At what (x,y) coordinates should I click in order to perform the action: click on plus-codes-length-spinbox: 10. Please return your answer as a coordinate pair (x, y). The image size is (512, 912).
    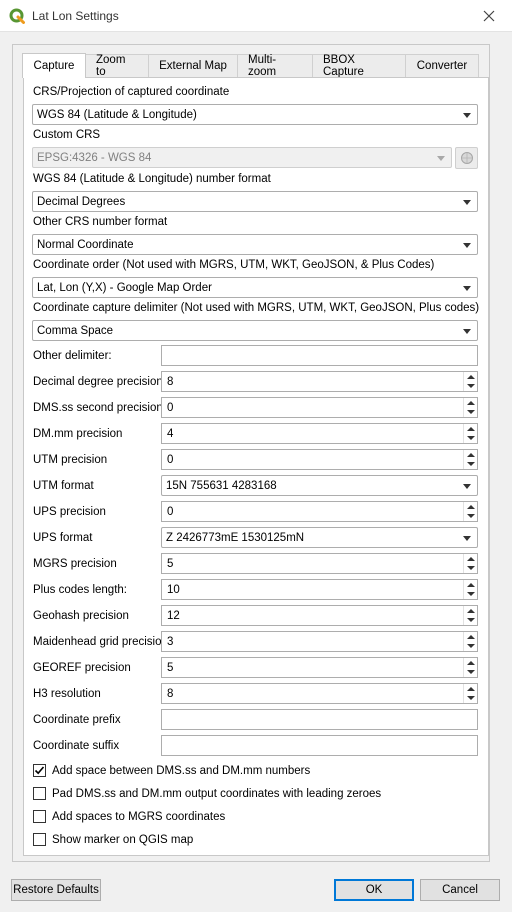
    Looking at the image, I should click on (319, 589).